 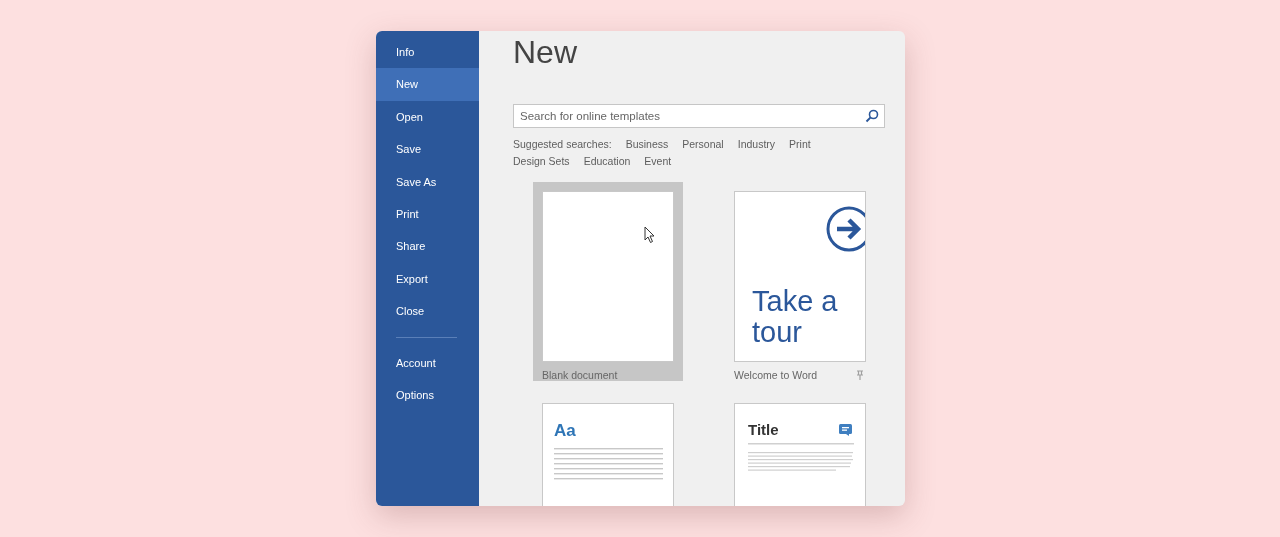 I want to click on suggested-link: Industry, so click(x=756, y=144).